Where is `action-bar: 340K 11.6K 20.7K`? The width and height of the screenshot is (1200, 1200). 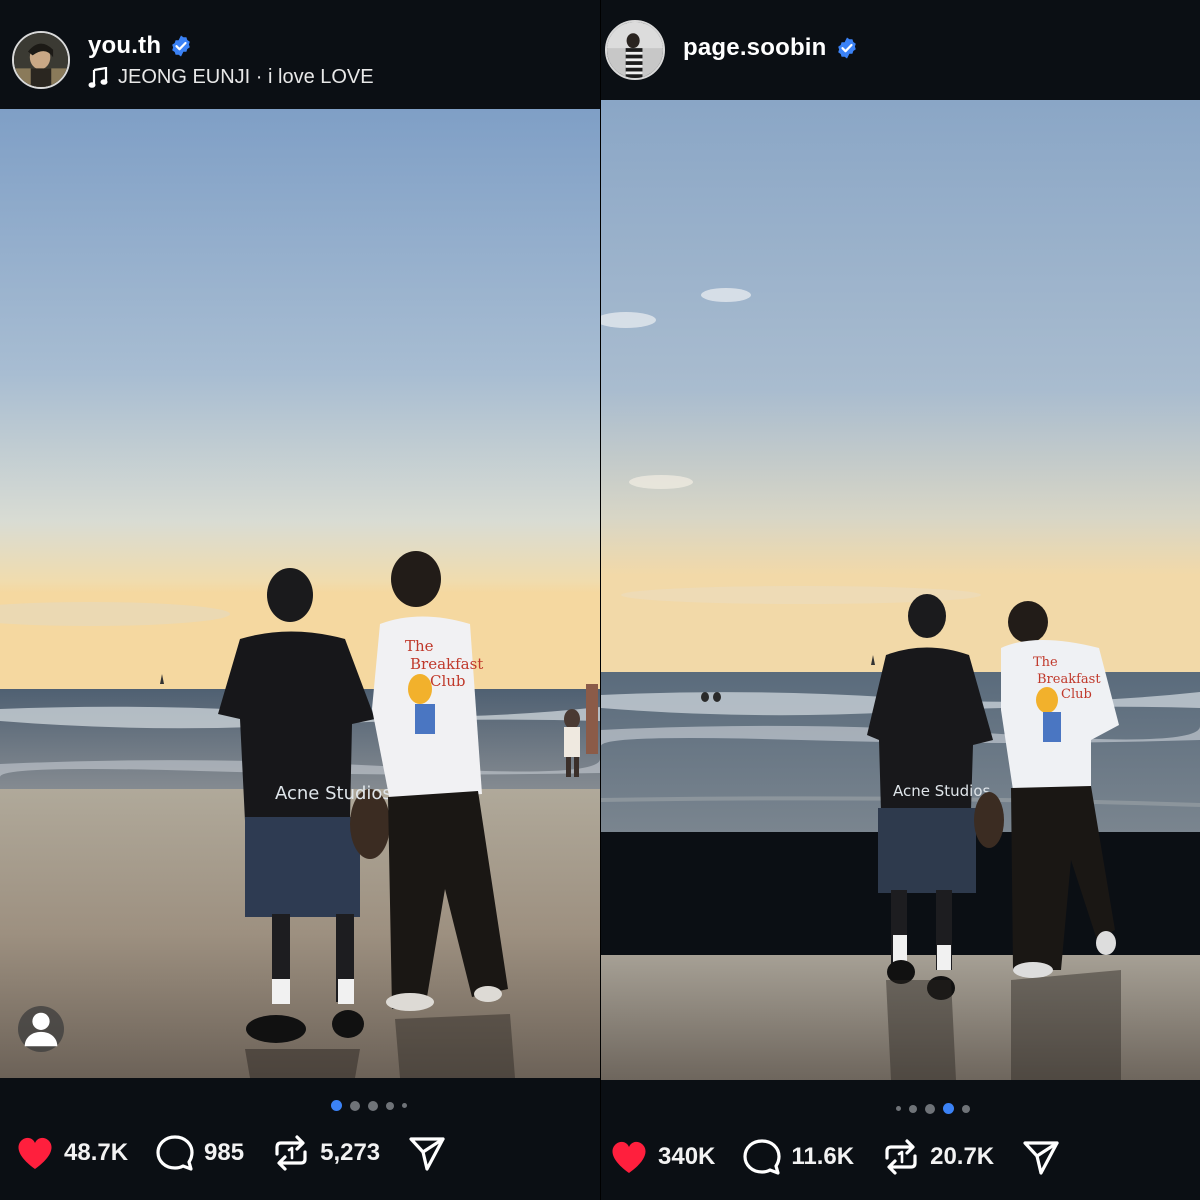
action-bar: 340K 11.6K 20.7K is located at coordinates (848, 1157).